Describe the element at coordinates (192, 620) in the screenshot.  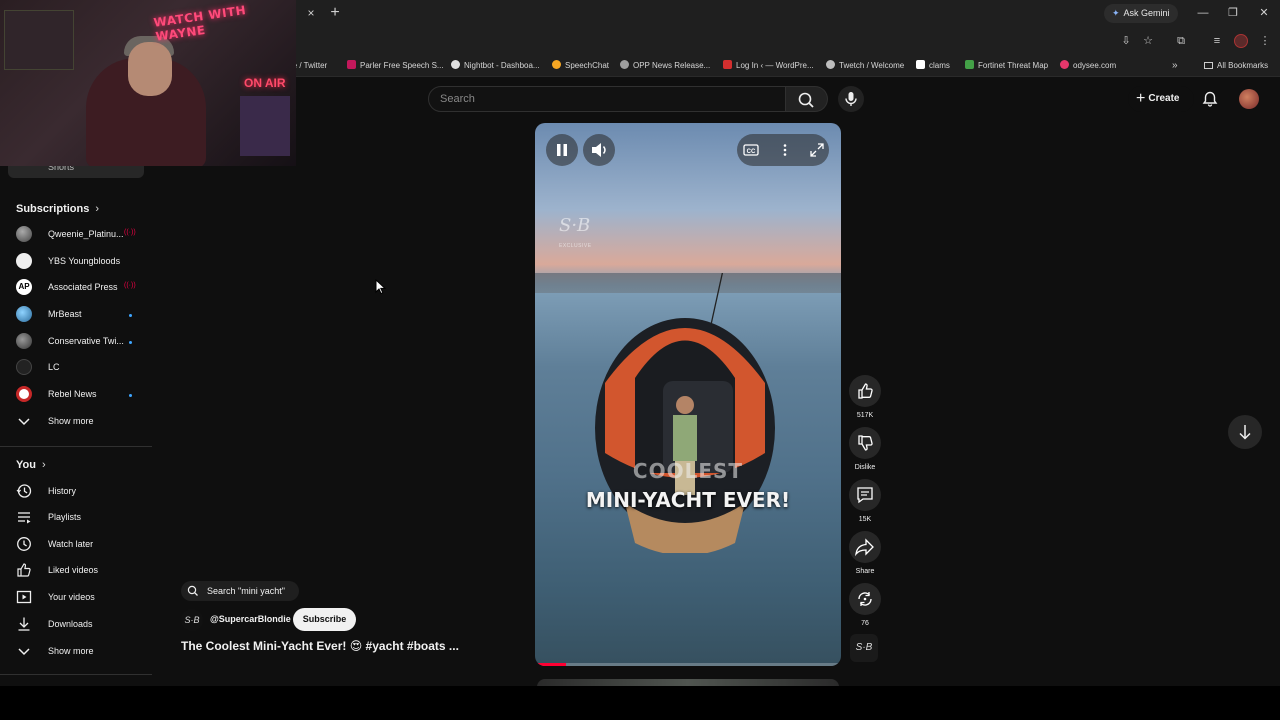
I see `channel-avatar: S·B` at that location.